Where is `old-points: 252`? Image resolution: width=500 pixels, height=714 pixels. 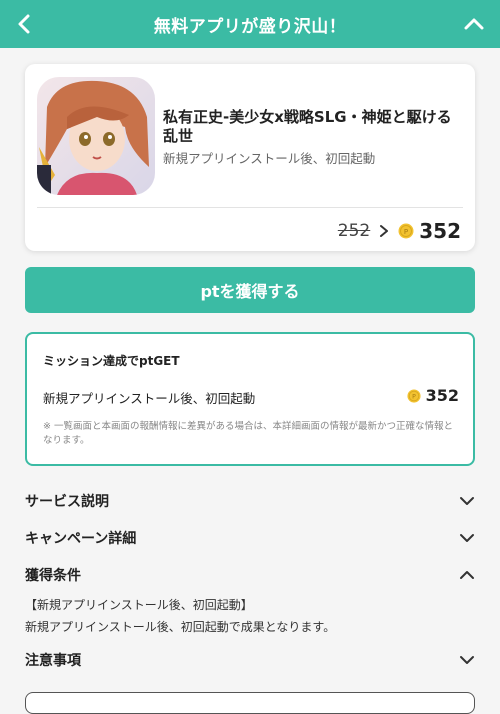 old-points: 252 is located at coordinates (354, 231).